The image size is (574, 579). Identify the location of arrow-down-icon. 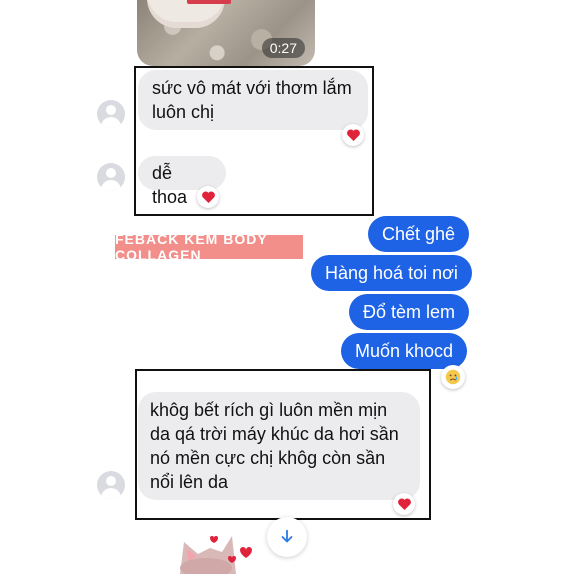
(287, 536).